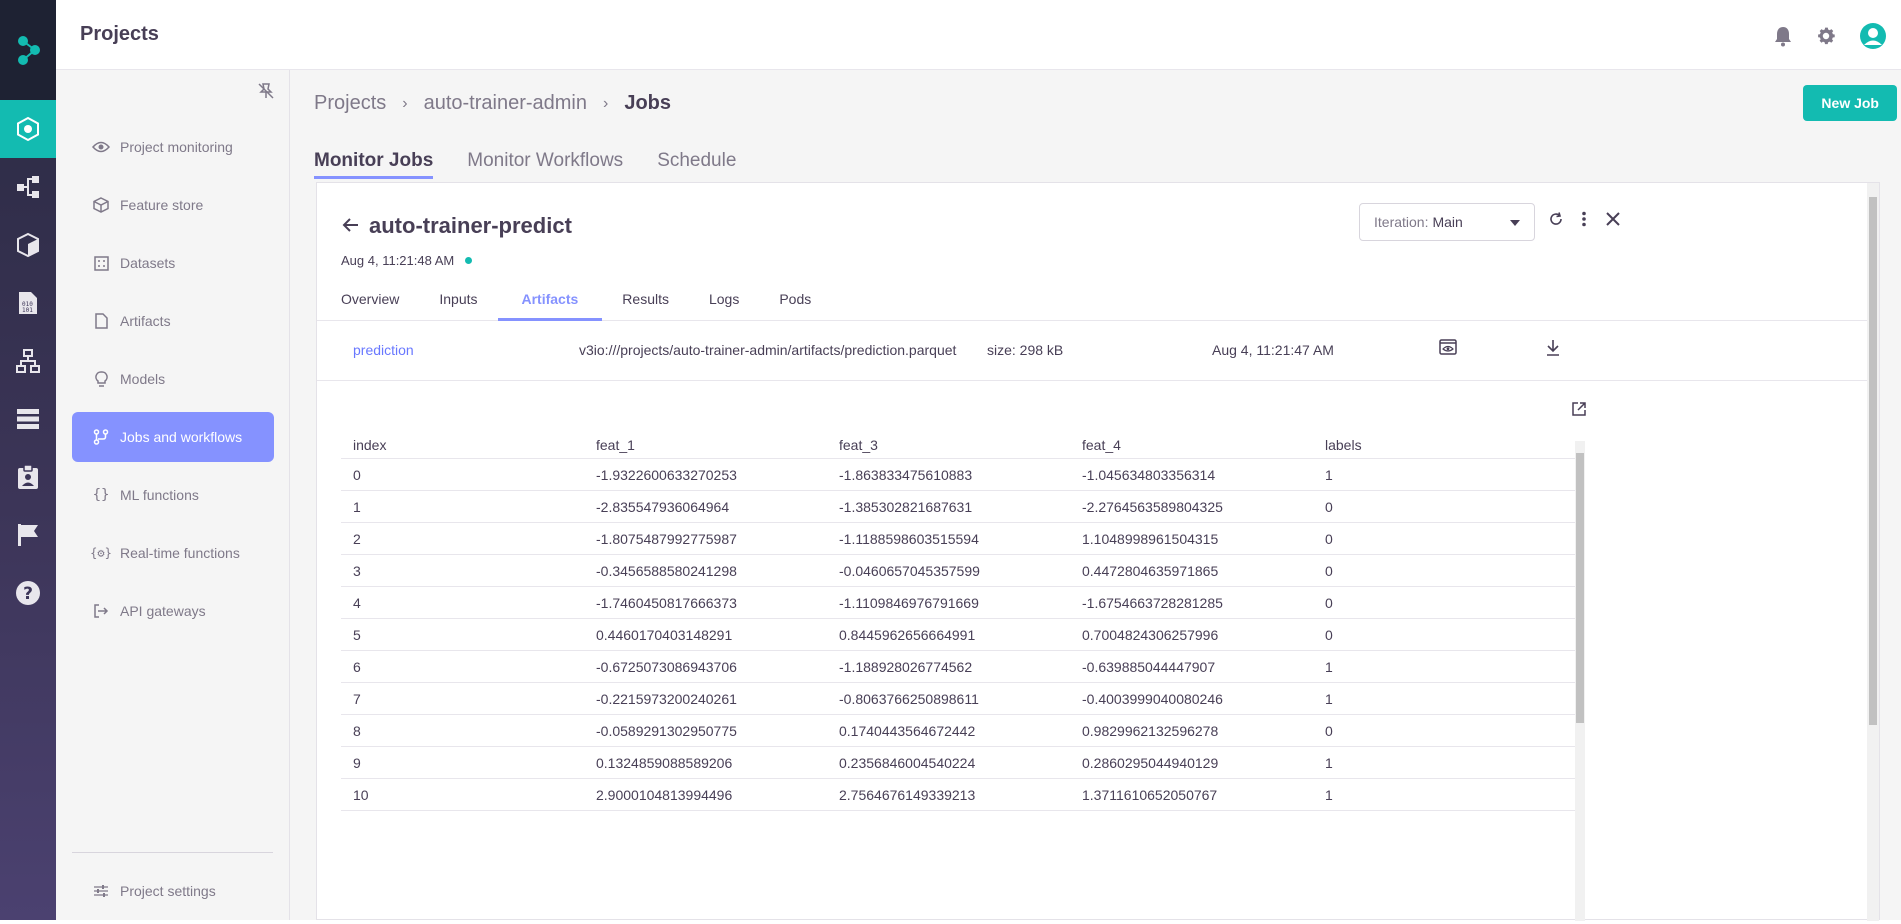  I want to click on tab-results: Results, so click(645, 306).